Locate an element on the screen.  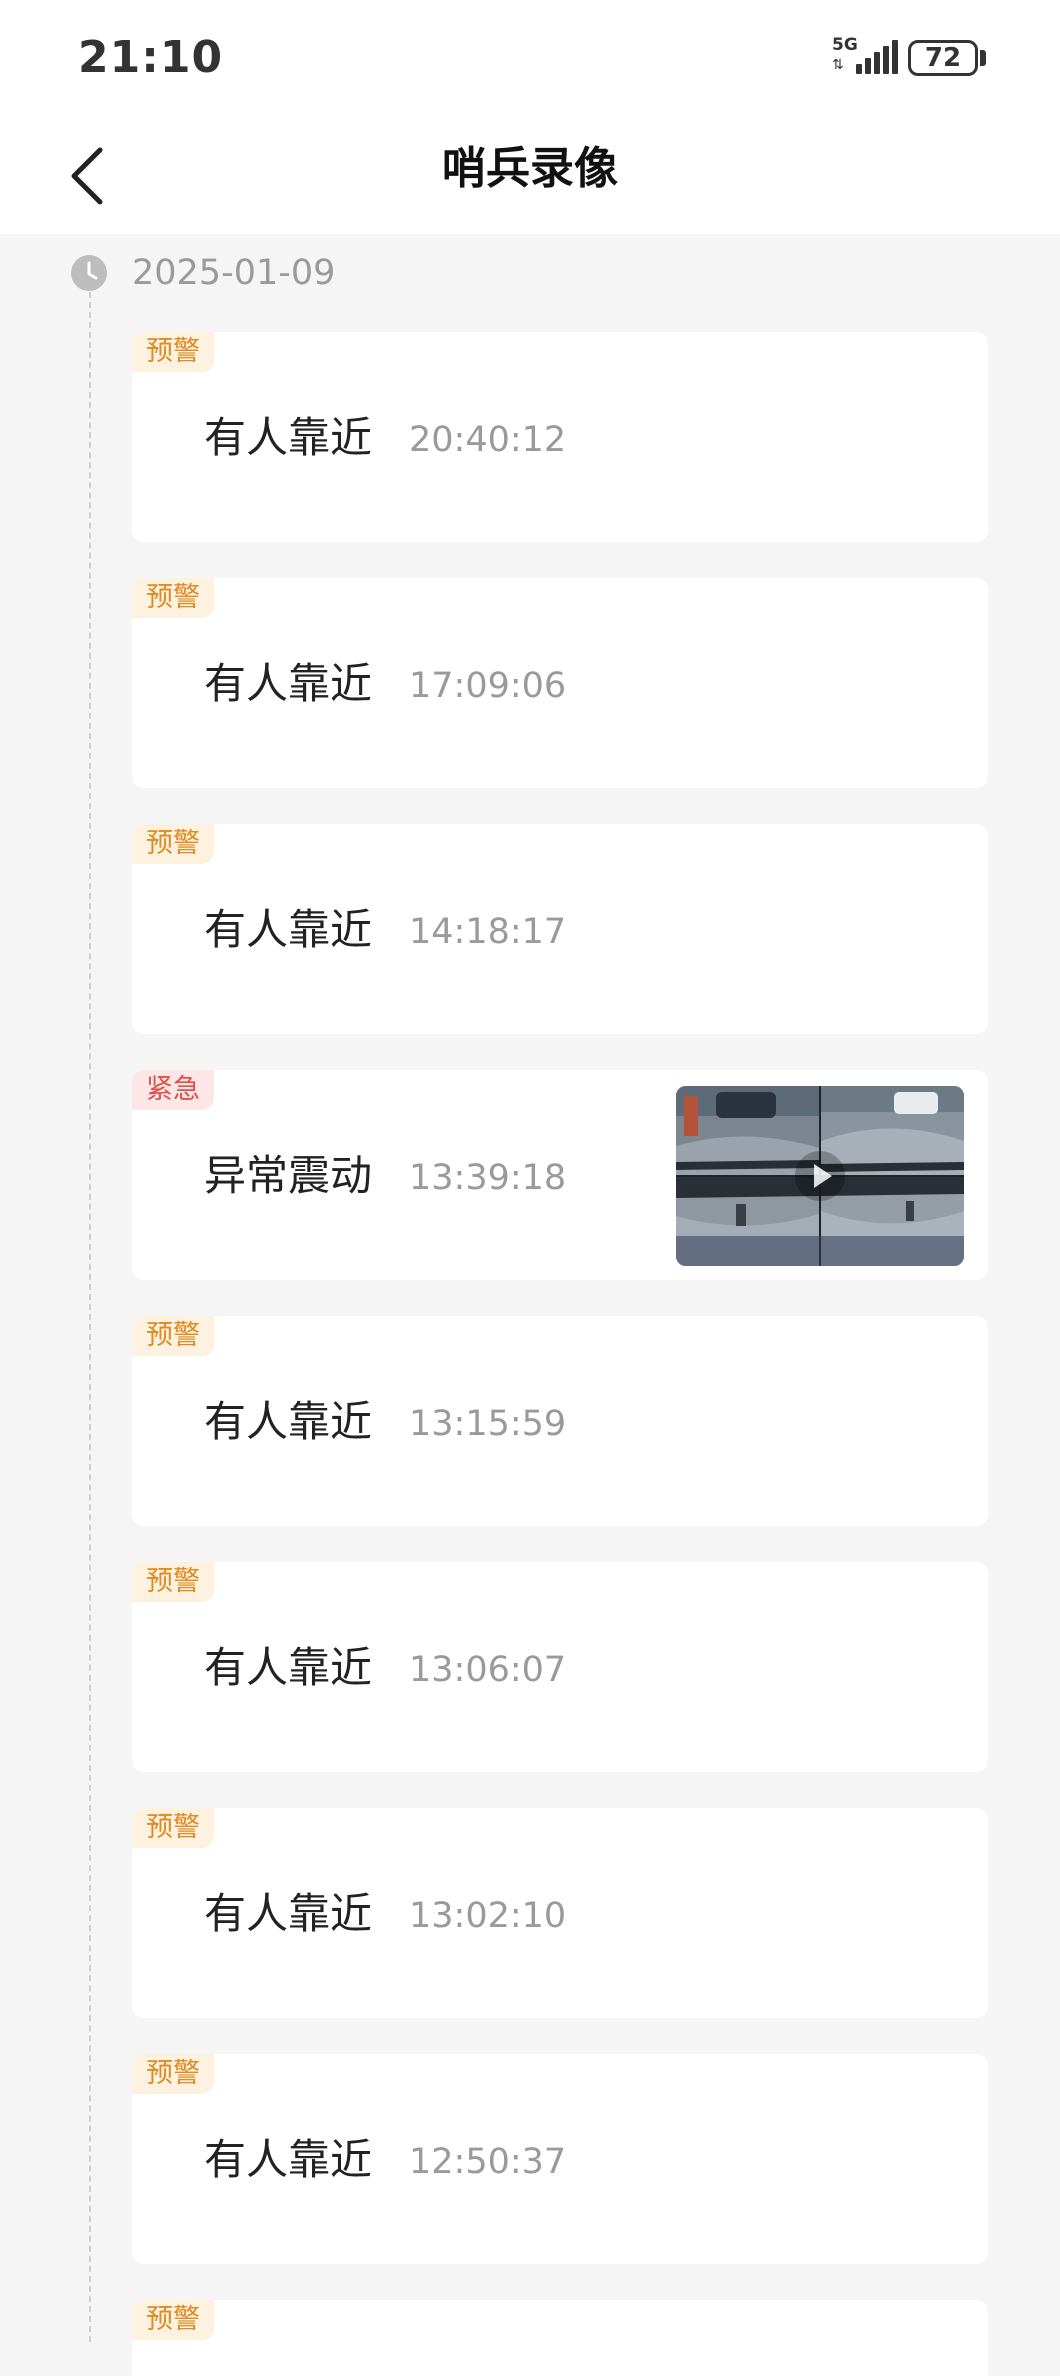
nav-header: 哨兵录像 is located at coordinates (530, 175).